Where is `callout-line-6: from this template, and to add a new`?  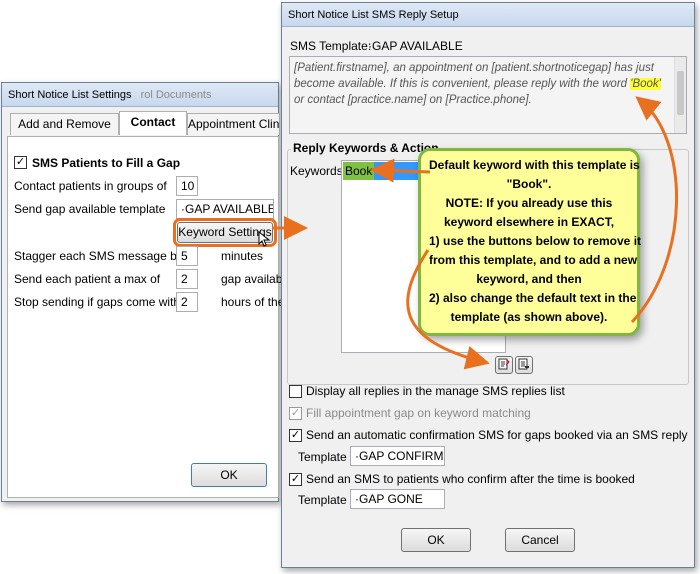 callout-line-6: from this template, and to add a new is located at coordinates (533, 260).